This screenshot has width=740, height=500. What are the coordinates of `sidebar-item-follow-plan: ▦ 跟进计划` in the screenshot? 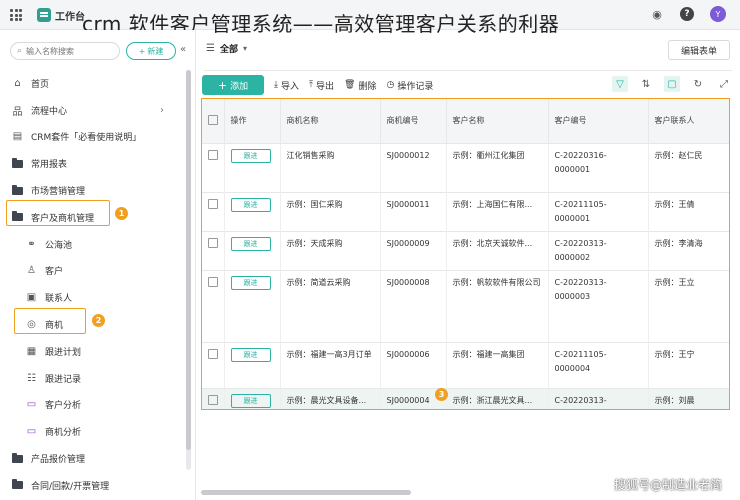 It's located at (93, 351).